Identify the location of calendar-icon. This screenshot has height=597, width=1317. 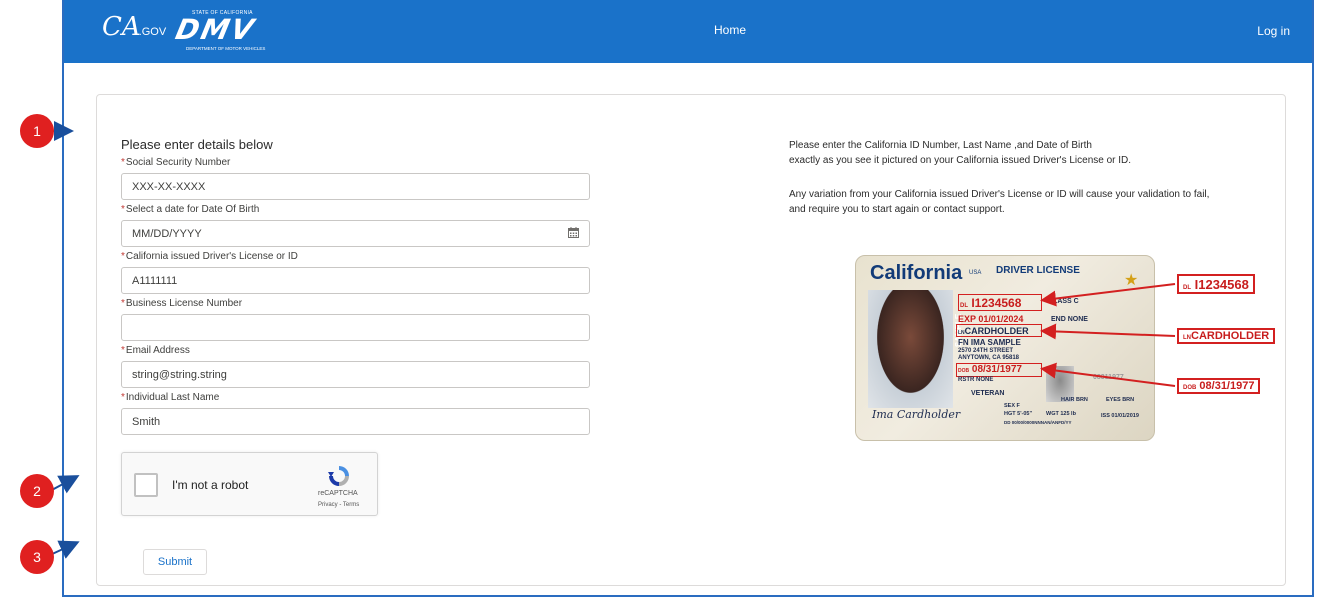
(573, 232).